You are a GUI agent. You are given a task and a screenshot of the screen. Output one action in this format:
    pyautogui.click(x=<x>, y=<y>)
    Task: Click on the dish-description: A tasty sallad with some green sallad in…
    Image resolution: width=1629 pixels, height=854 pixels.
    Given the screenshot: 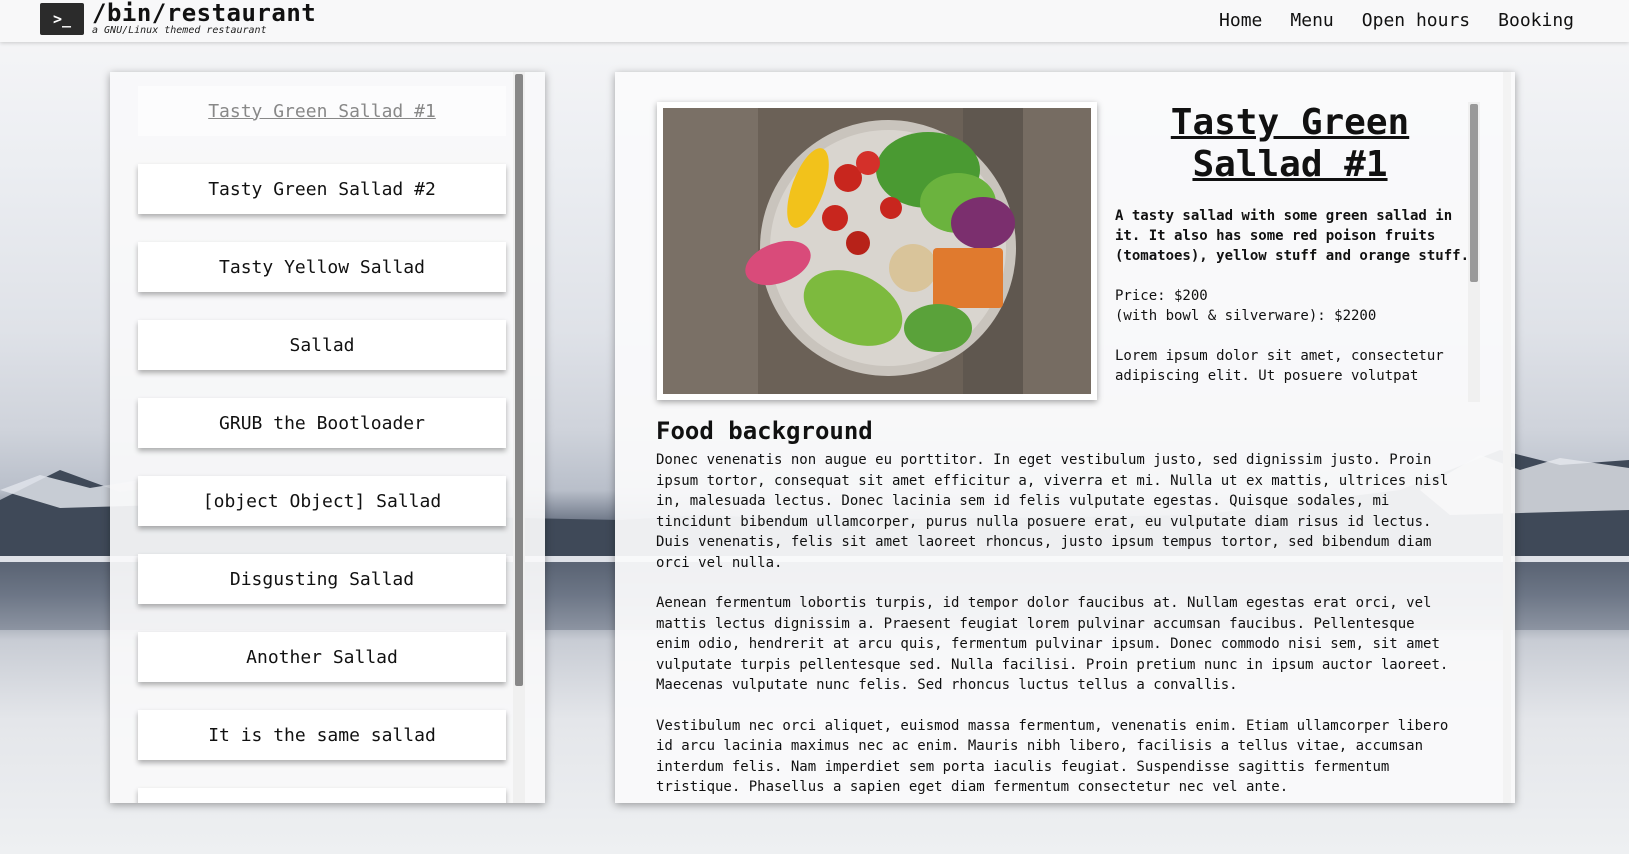 What is the action you would take?
    pyautogui.click(x=1292, y=236)
    